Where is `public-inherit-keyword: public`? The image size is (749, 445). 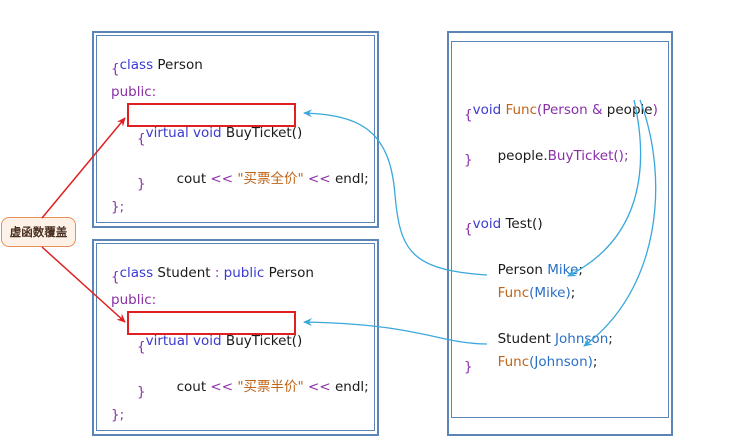 public-inherit-keyword: public is located at coordinates (242, 273).